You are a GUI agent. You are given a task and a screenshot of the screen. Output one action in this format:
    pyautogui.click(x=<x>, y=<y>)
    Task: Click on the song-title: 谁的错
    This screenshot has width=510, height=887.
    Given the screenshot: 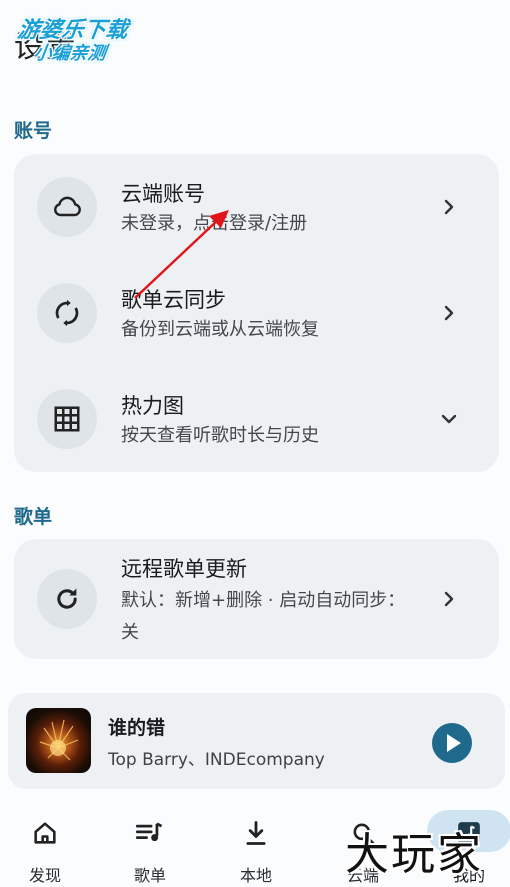 What is the action you would take?
    pyautogui.click(x=137, y=728)
    